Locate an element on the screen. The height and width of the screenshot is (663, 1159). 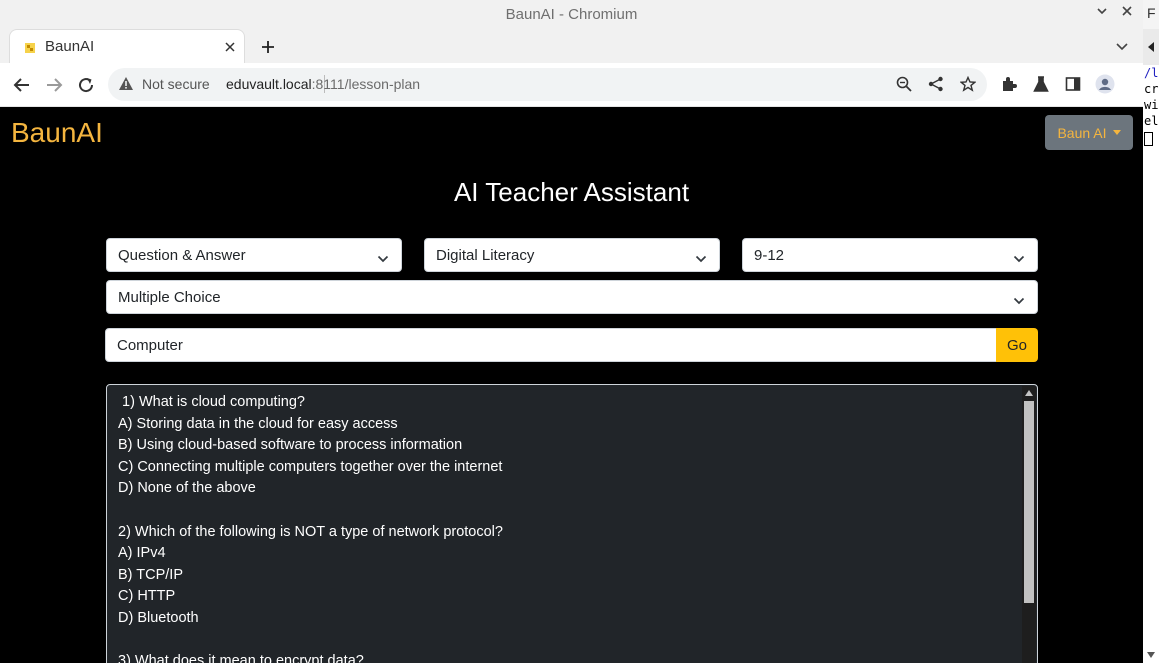
favicon-icon is located at coordinates (30, 47).